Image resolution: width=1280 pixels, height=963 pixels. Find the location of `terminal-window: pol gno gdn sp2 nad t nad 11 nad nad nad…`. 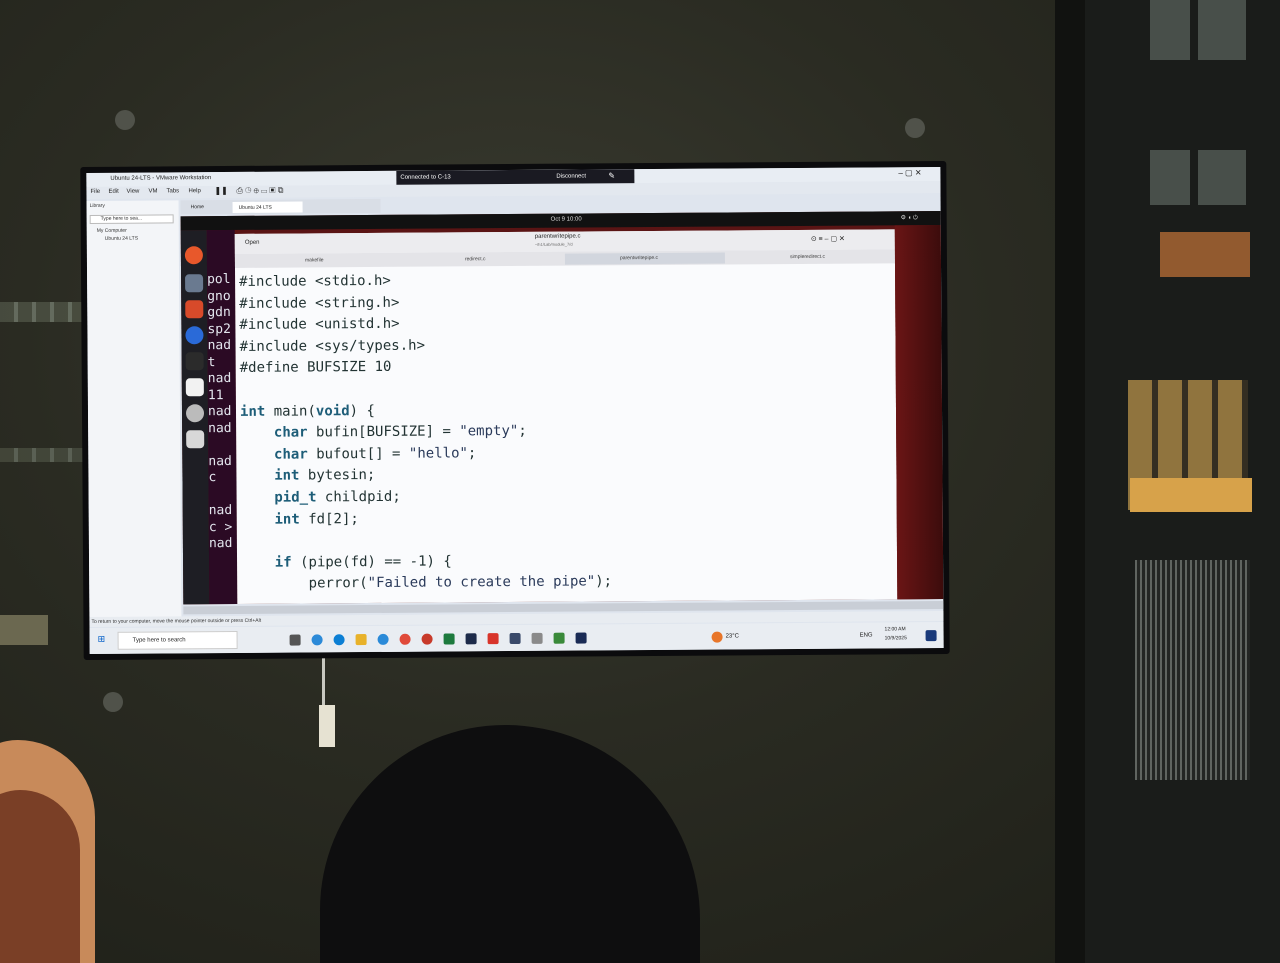

terminal-window: pol gno gdn sp2 nad t nad 11 nad nad nad… is located at coordinates (222, 417).